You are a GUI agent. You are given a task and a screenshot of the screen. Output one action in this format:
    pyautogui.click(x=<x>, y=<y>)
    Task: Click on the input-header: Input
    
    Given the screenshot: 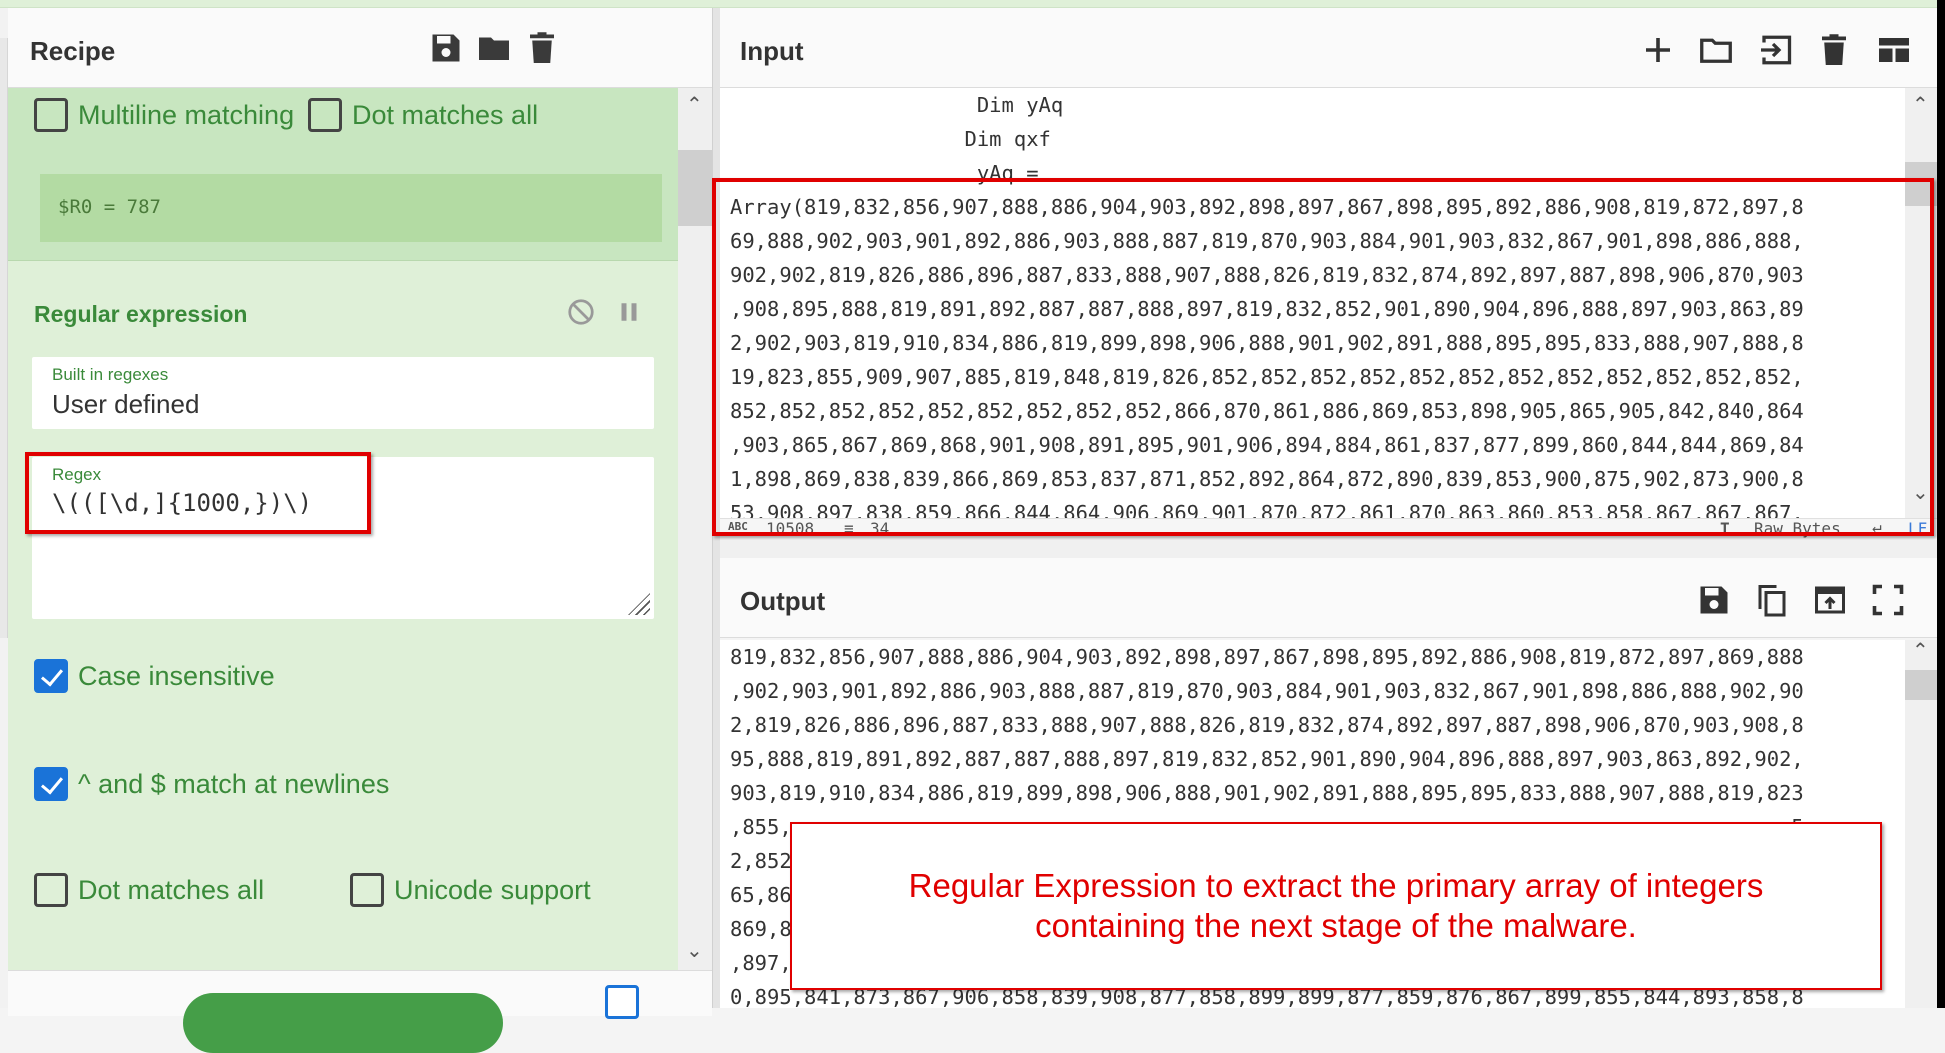 What is the action you would take?
    pyautogui.click(x=1328, y=48)
    